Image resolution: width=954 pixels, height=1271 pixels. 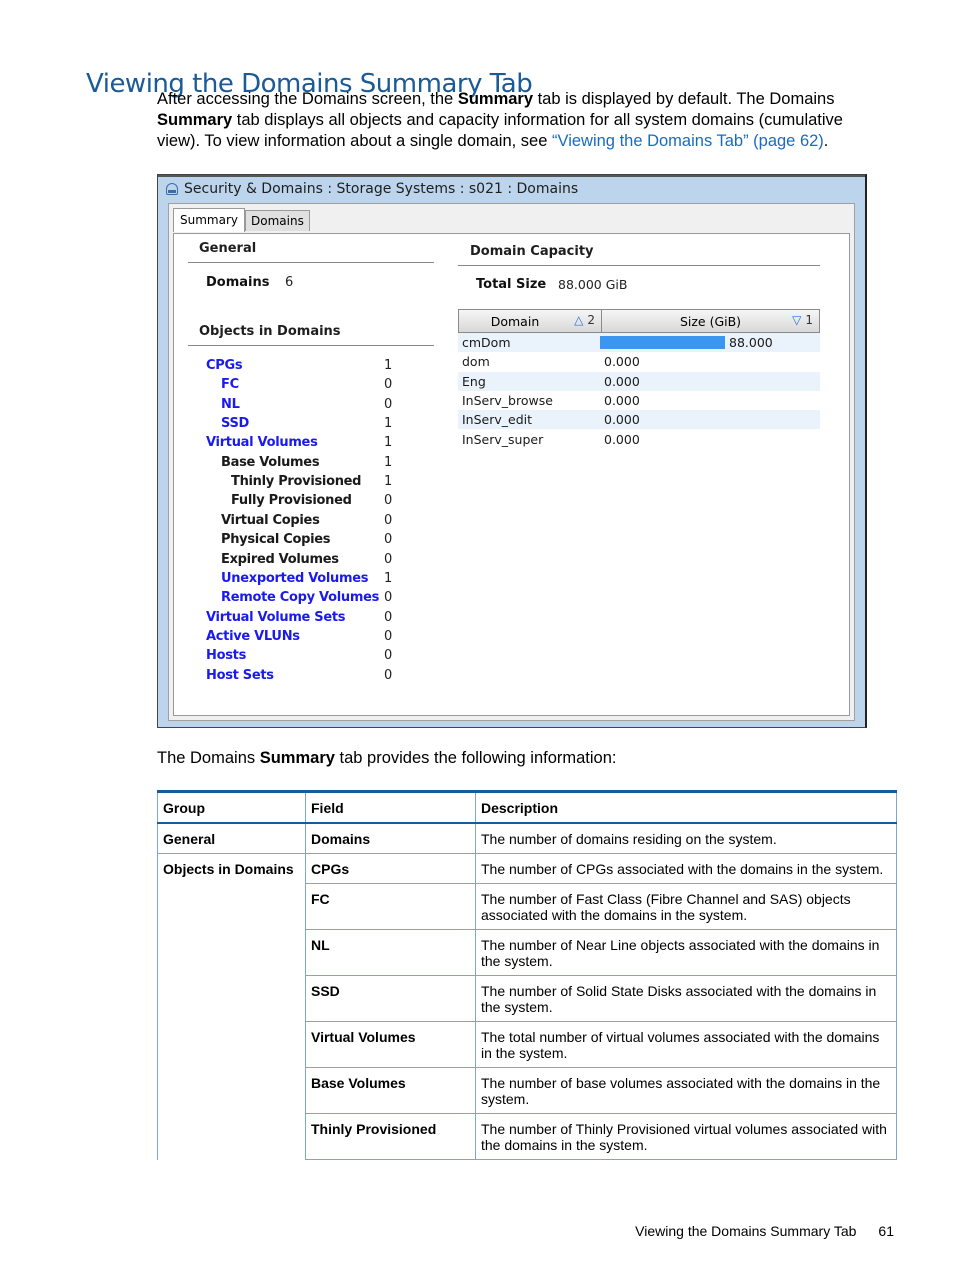 What do you see at coordinates (886, 1231) in the screenshot?
I see `page-number: 61` at bounding box center [886, 1231].